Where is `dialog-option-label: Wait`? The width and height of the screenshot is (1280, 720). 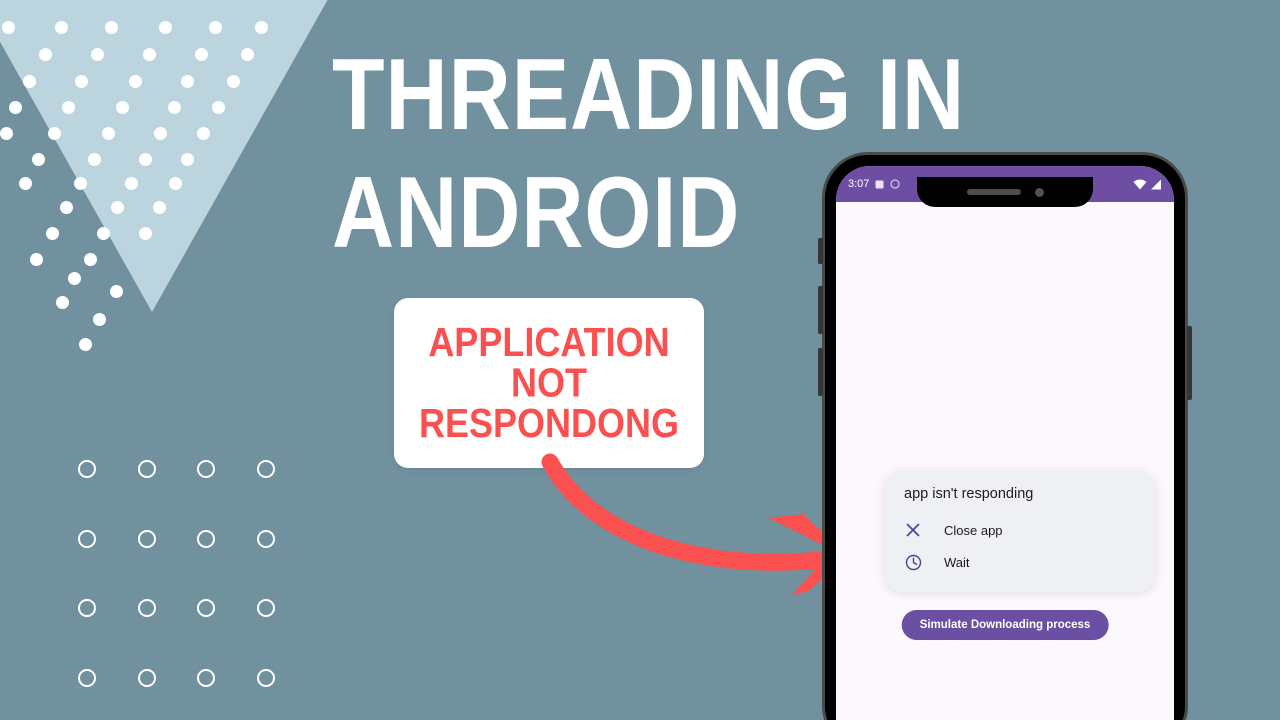 dialog-option-label: Wait is located at coordinates (957, 562).